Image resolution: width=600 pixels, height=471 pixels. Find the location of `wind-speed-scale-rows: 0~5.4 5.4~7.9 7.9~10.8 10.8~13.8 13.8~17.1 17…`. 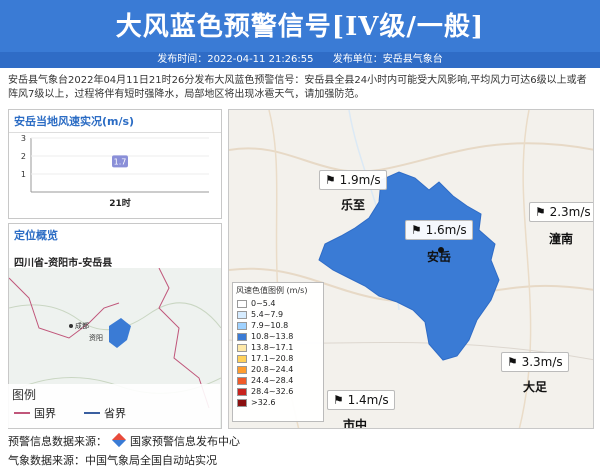

wind-speed-scale-rows: 0~5.4 5.4~7.9 7.9~10.8 10.8~13.8 13.8~17.1 17… is located at coordinates (278, 353).